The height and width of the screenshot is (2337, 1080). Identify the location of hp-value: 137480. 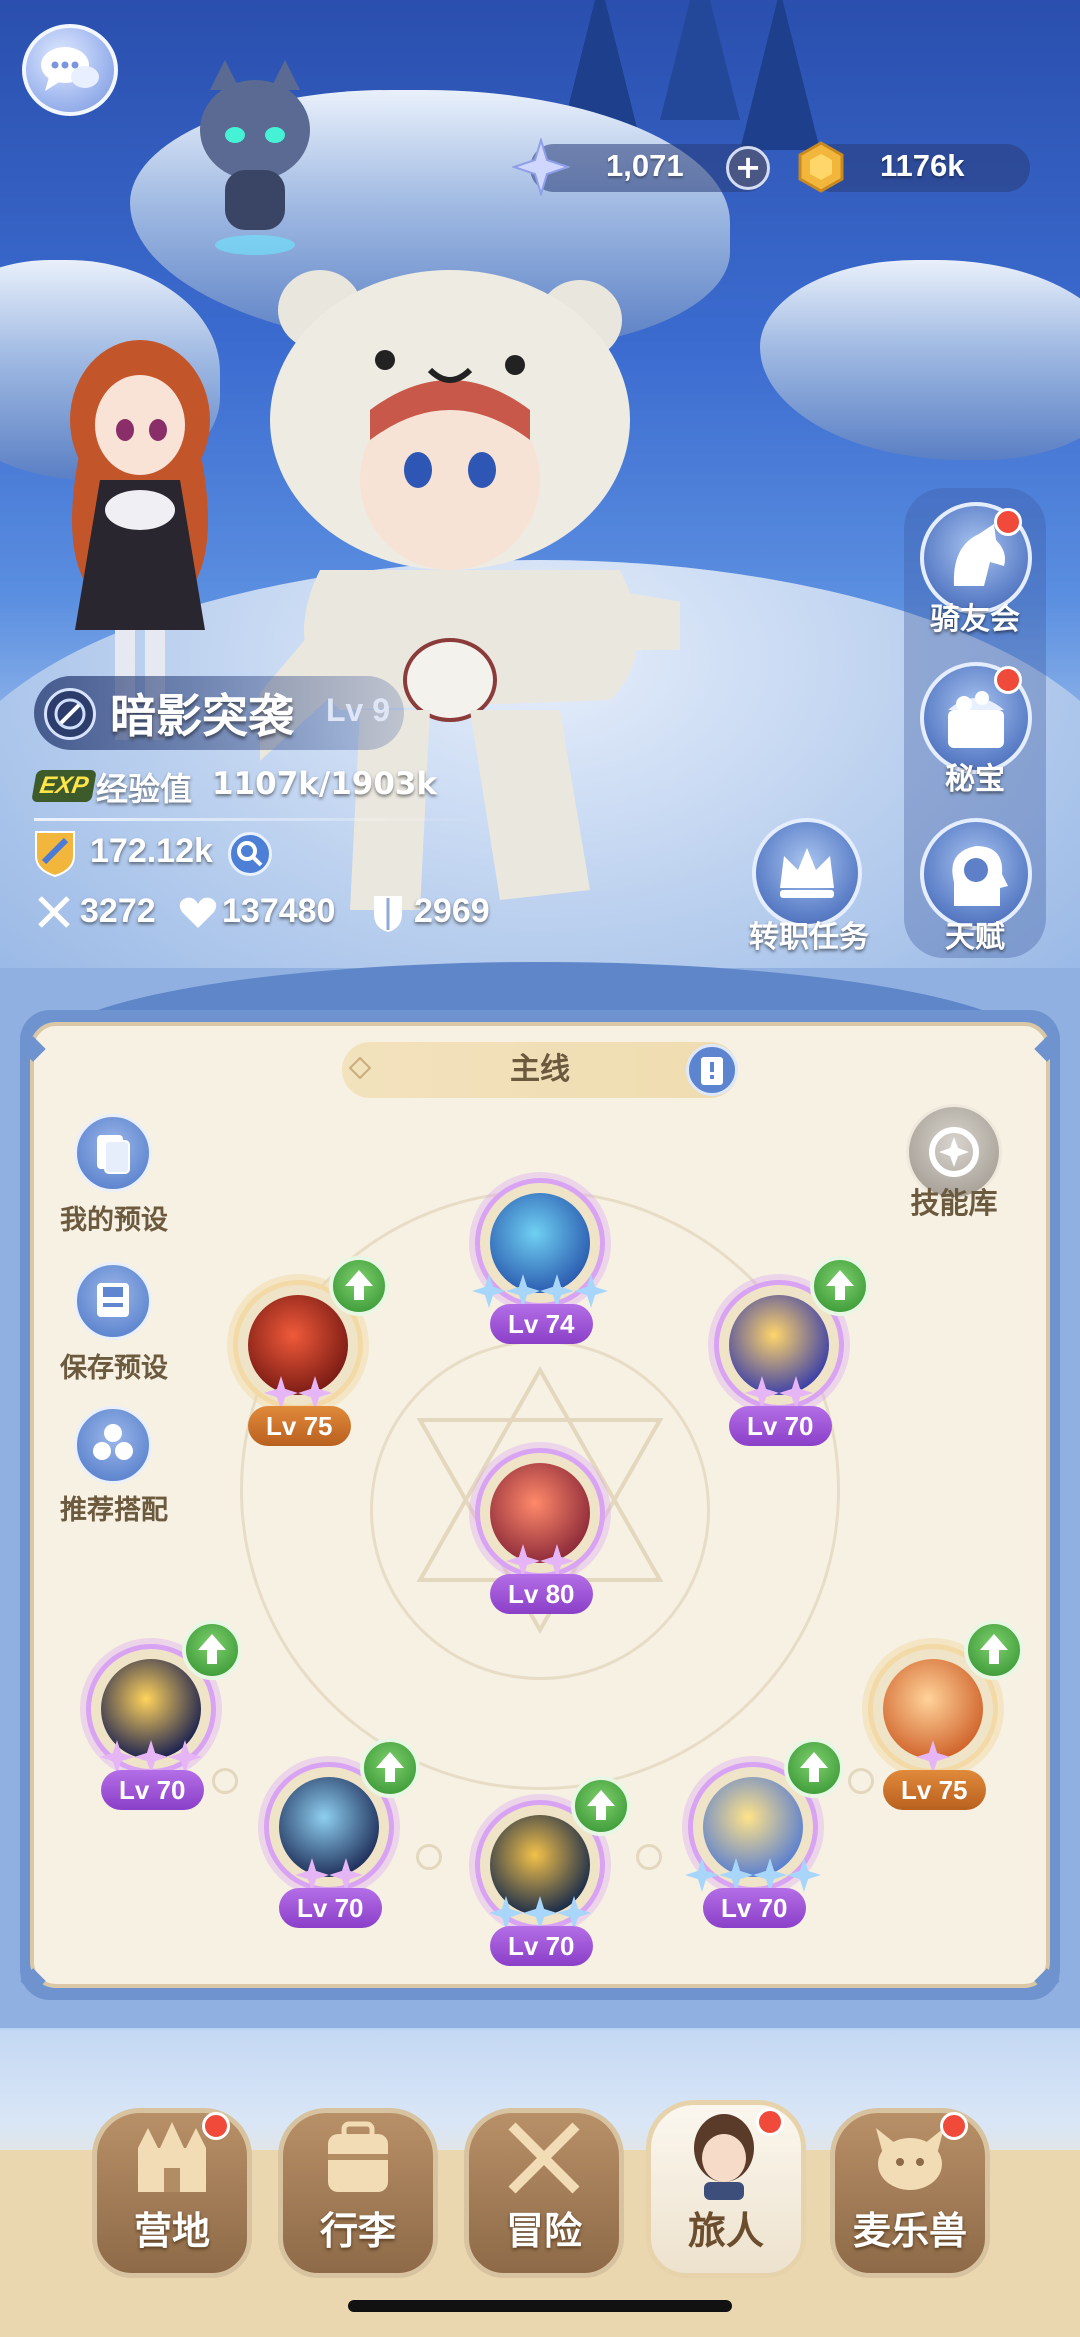
(279, 911).